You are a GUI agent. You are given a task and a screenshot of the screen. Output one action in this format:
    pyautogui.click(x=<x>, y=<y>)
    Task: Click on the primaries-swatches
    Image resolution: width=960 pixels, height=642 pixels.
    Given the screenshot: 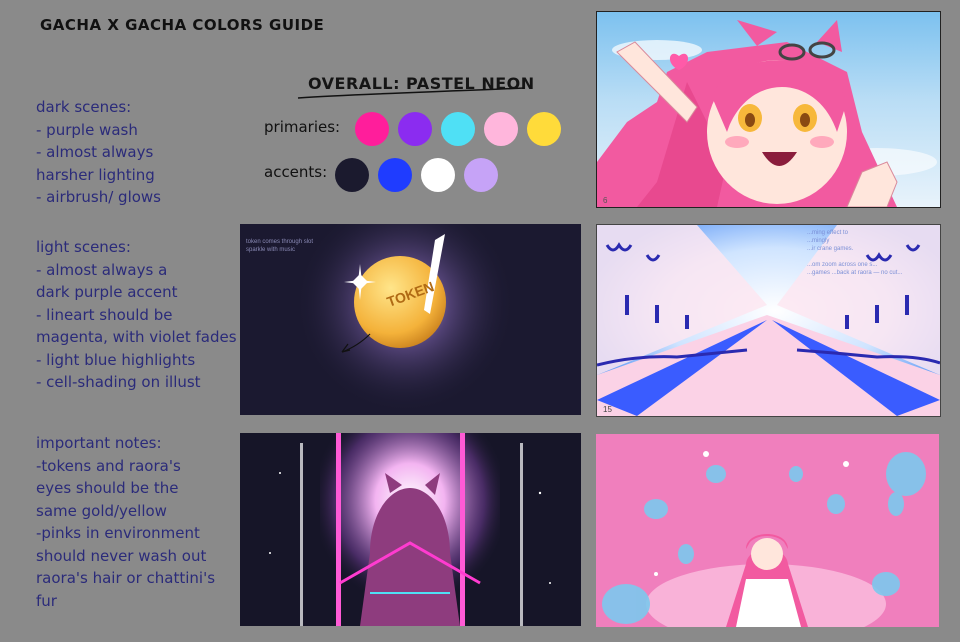 What is the action you would take?
    pyautogui.click(x=458, y=129)
    